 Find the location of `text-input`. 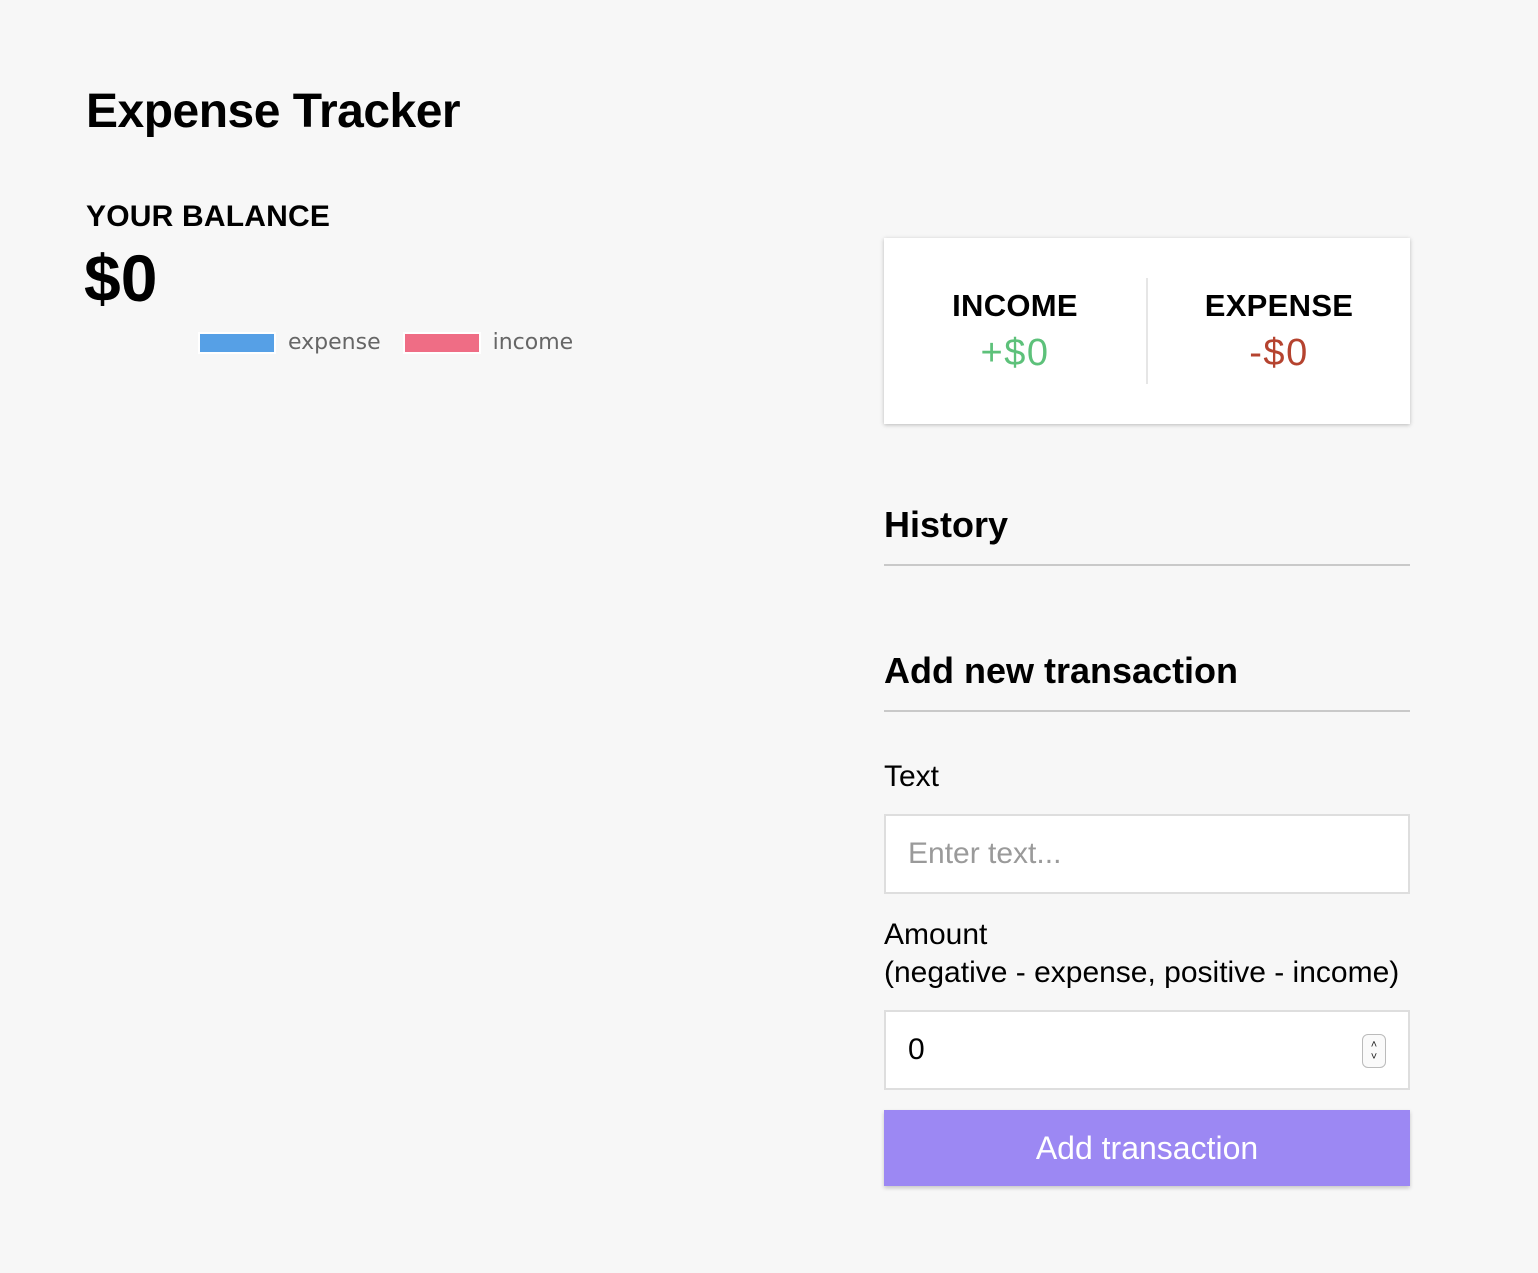

text-input is located at coordinates (1147, 854).